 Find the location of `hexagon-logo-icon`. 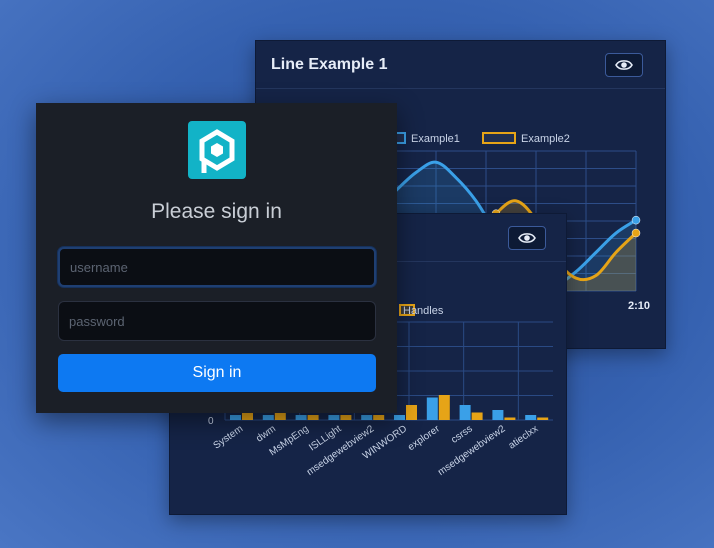

hexagon-logo-icon is located at coordinates (217, 150).